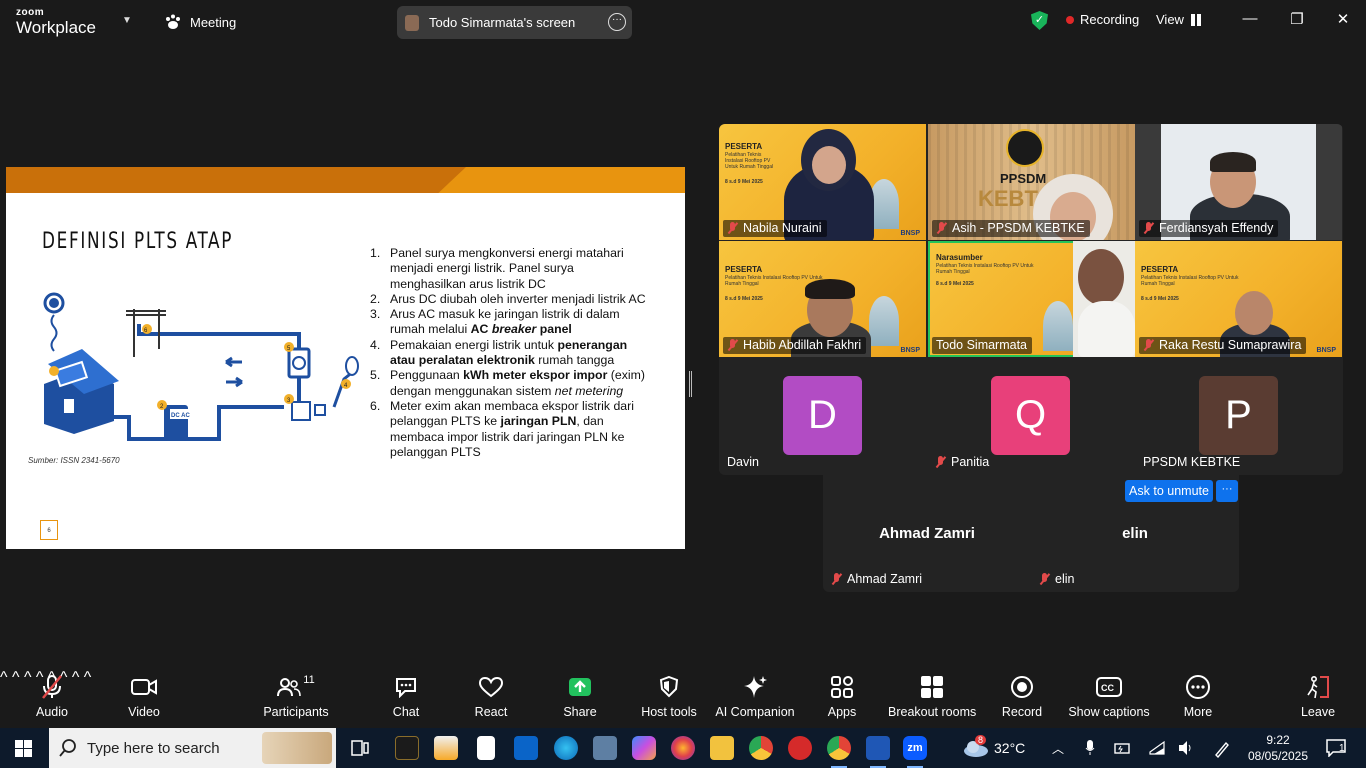 The height and width of the screenshot is (768, 1366). I want to click on microsoft-store-icon, so click(446, 748).